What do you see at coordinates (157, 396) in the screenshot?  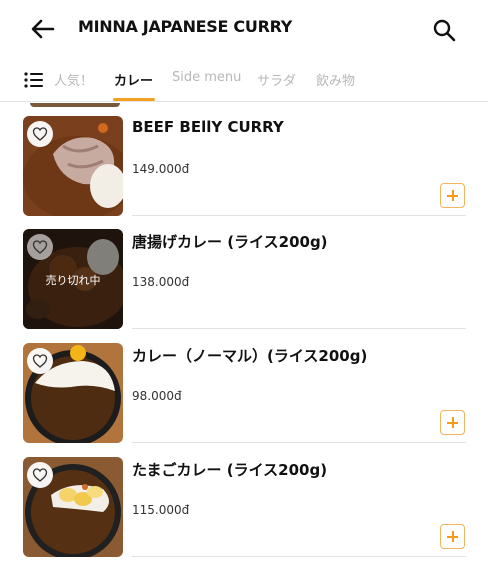 I see `item-price: 98.000đ` at bounding box center [157, 396].